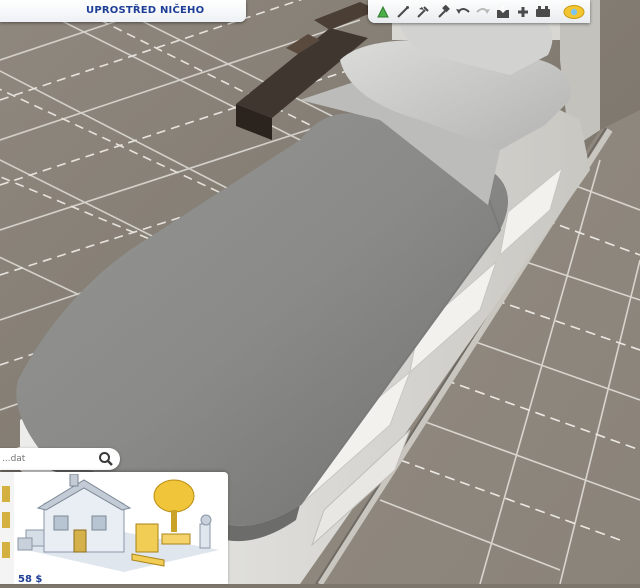 The width and height of the screenshot is (640, 588). Describe the element at coordinates (30, 579) in the screenshot. I see `household-funds: 58 $` at that location.